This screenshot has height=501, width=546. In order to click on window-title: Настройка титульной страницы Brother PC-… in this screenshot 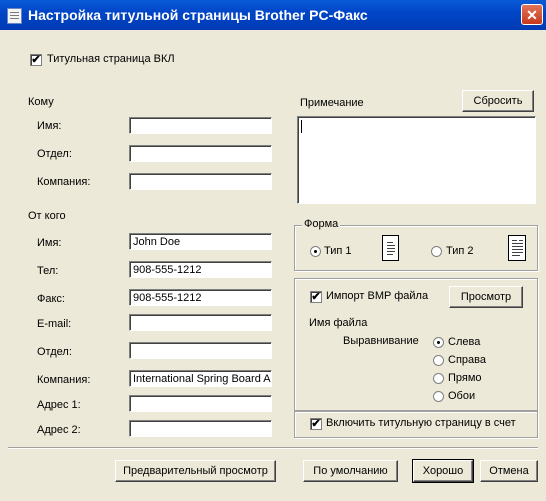, I will do `click(198, 15)`.